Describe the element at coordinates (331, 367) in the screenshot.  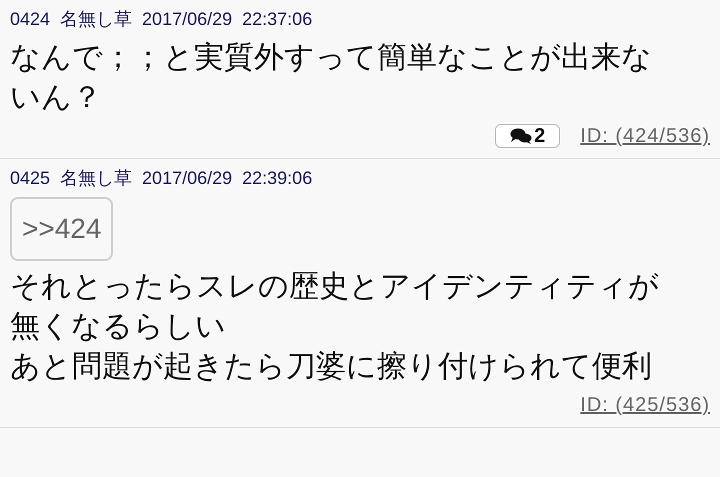
I see `post-text: あと問題が起きたら刀婆に擦り付けられて便利` at that location.